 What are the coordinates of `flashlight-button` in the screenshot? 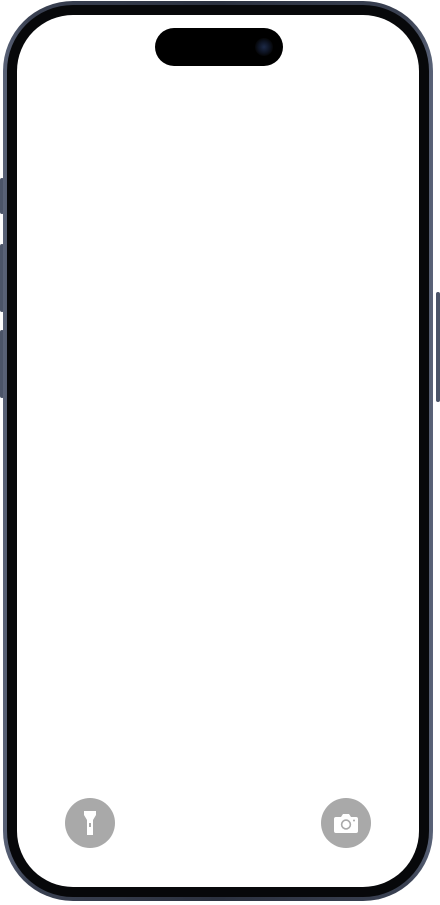 It's located at (90, 823).